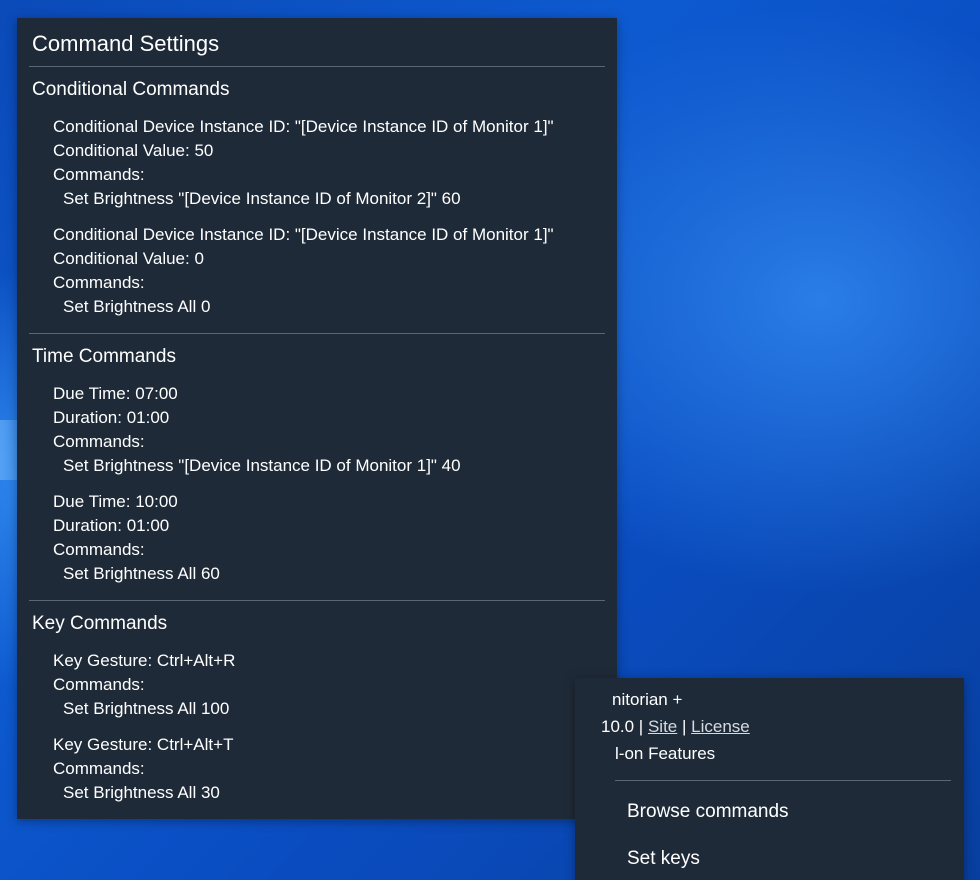  What do you see at coordinates (115, 393) in the screenshot?
I see `due-time: Due Time: 07:00` at bounding box center [115, 393].